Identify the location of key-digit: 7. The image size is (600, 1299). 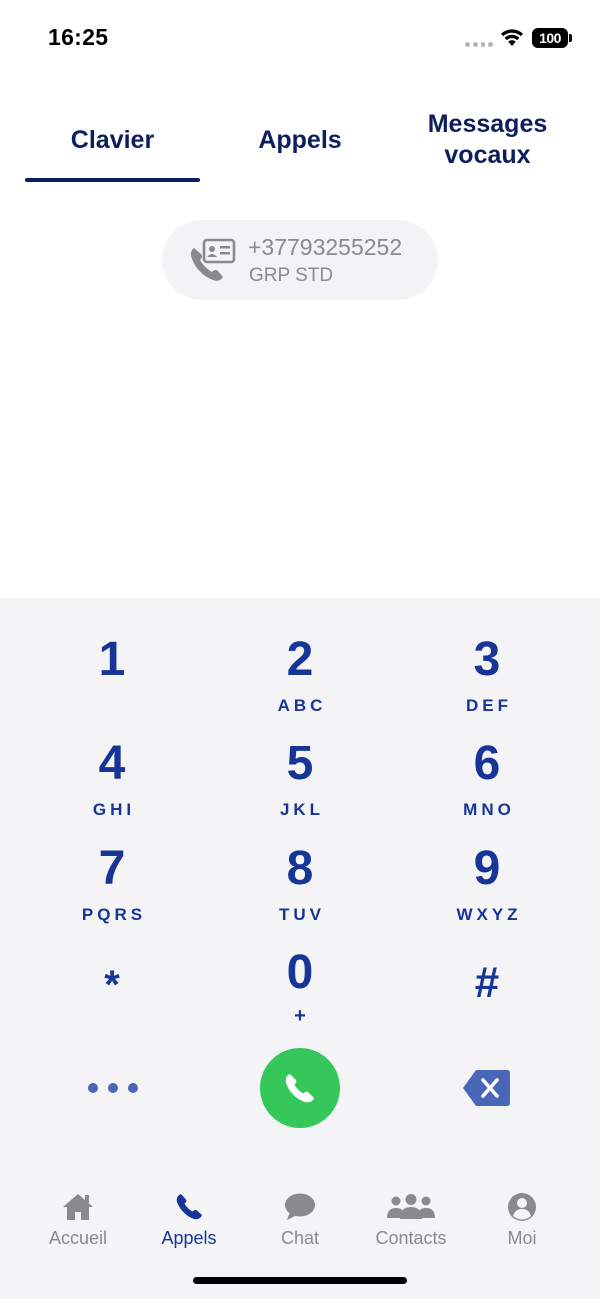
(112, 868).